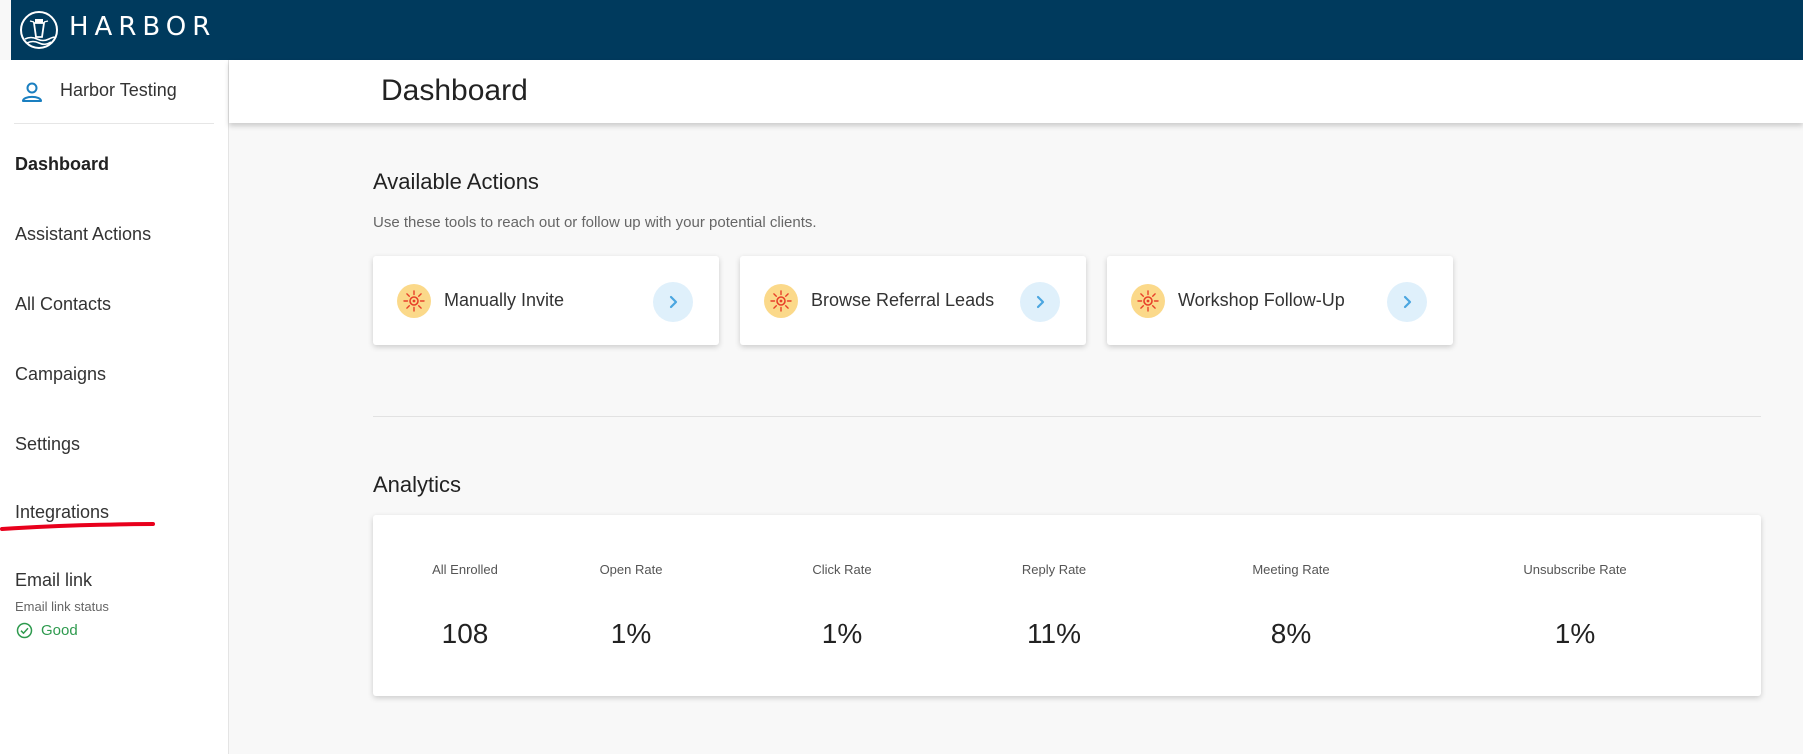 The image size is (1803, 754). What do you see at coordinates (465, 605) in the screenshot?
I see `metric-all-enrolled: All Enrolled 108` at bounding box center [465, 605].